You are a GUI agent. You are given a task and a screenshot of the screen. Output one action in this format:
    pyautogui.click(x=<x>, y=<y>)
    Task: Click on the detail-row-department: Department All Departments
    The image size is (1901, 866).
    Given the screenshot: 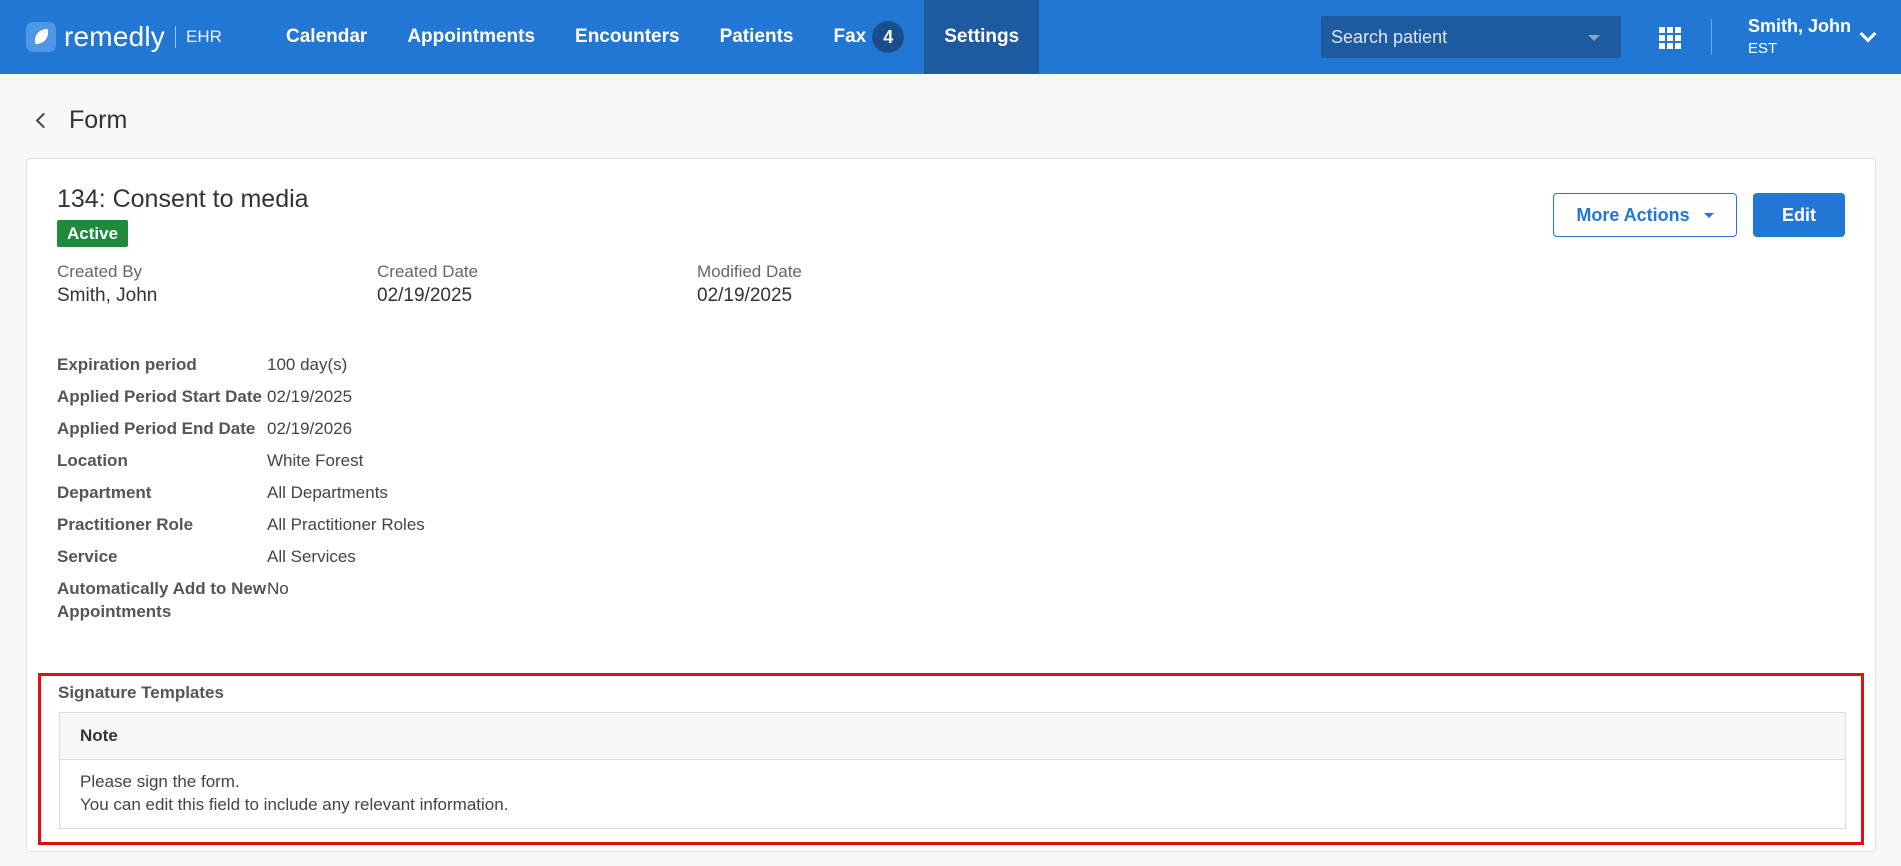 What is the action you would take?
    pyautogui.click(x=357, y=492)
    